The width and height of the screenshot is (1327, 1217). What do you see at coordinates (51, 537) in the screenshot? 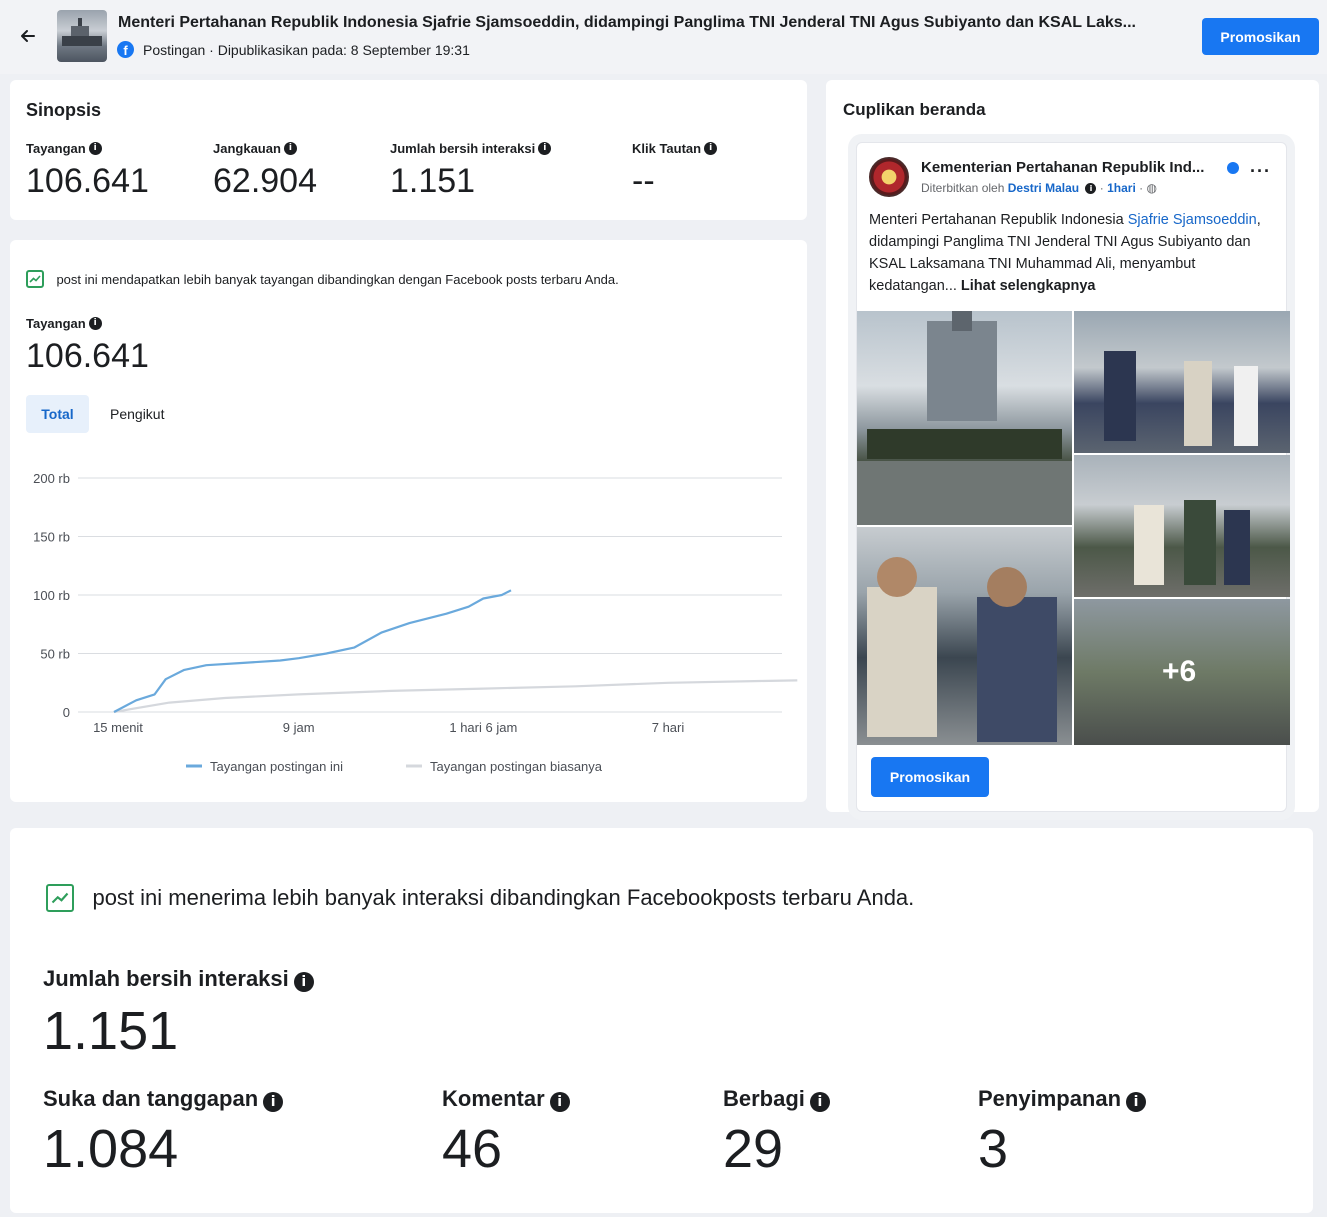
I see `y-tick-label: 150 rb` at bounding box center [51, 537].